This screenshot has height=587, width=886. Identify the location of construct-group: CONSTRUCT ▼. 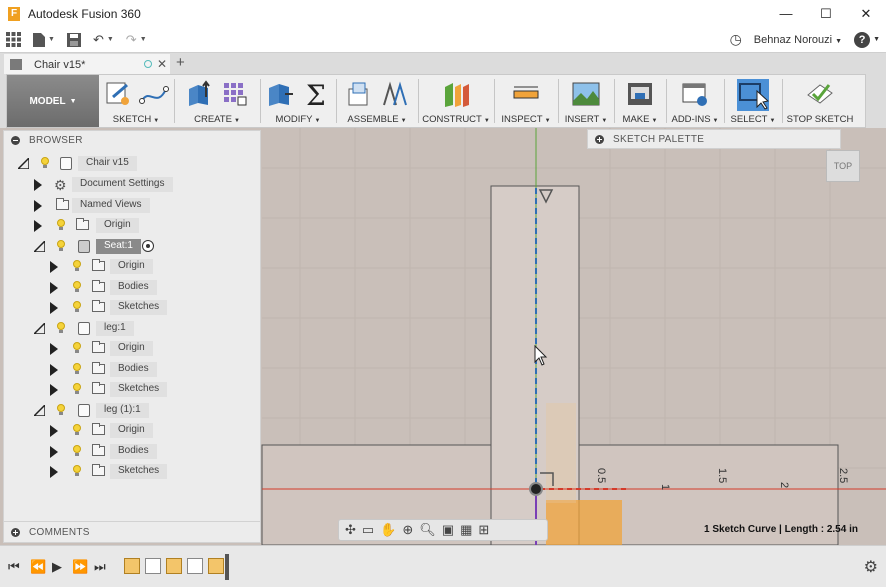
(456, 101).